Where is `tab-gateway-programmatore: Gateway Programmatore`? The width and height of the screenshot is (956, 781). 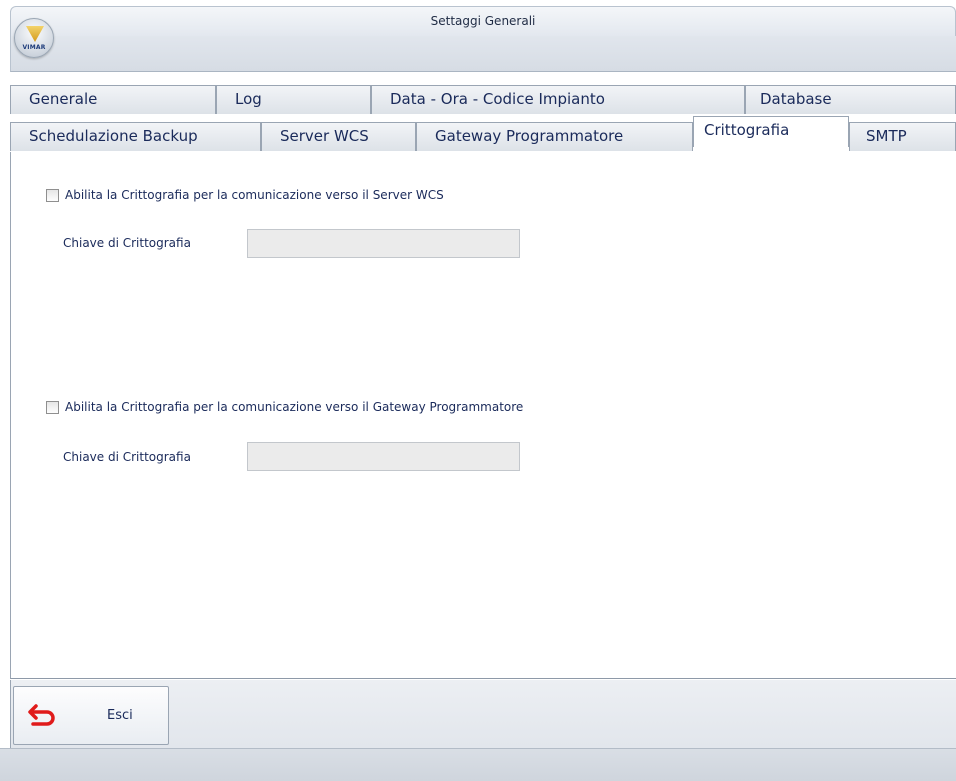
tab-gateway-programmatore: Gateway Programmatore is located at coordinates (554, 136).